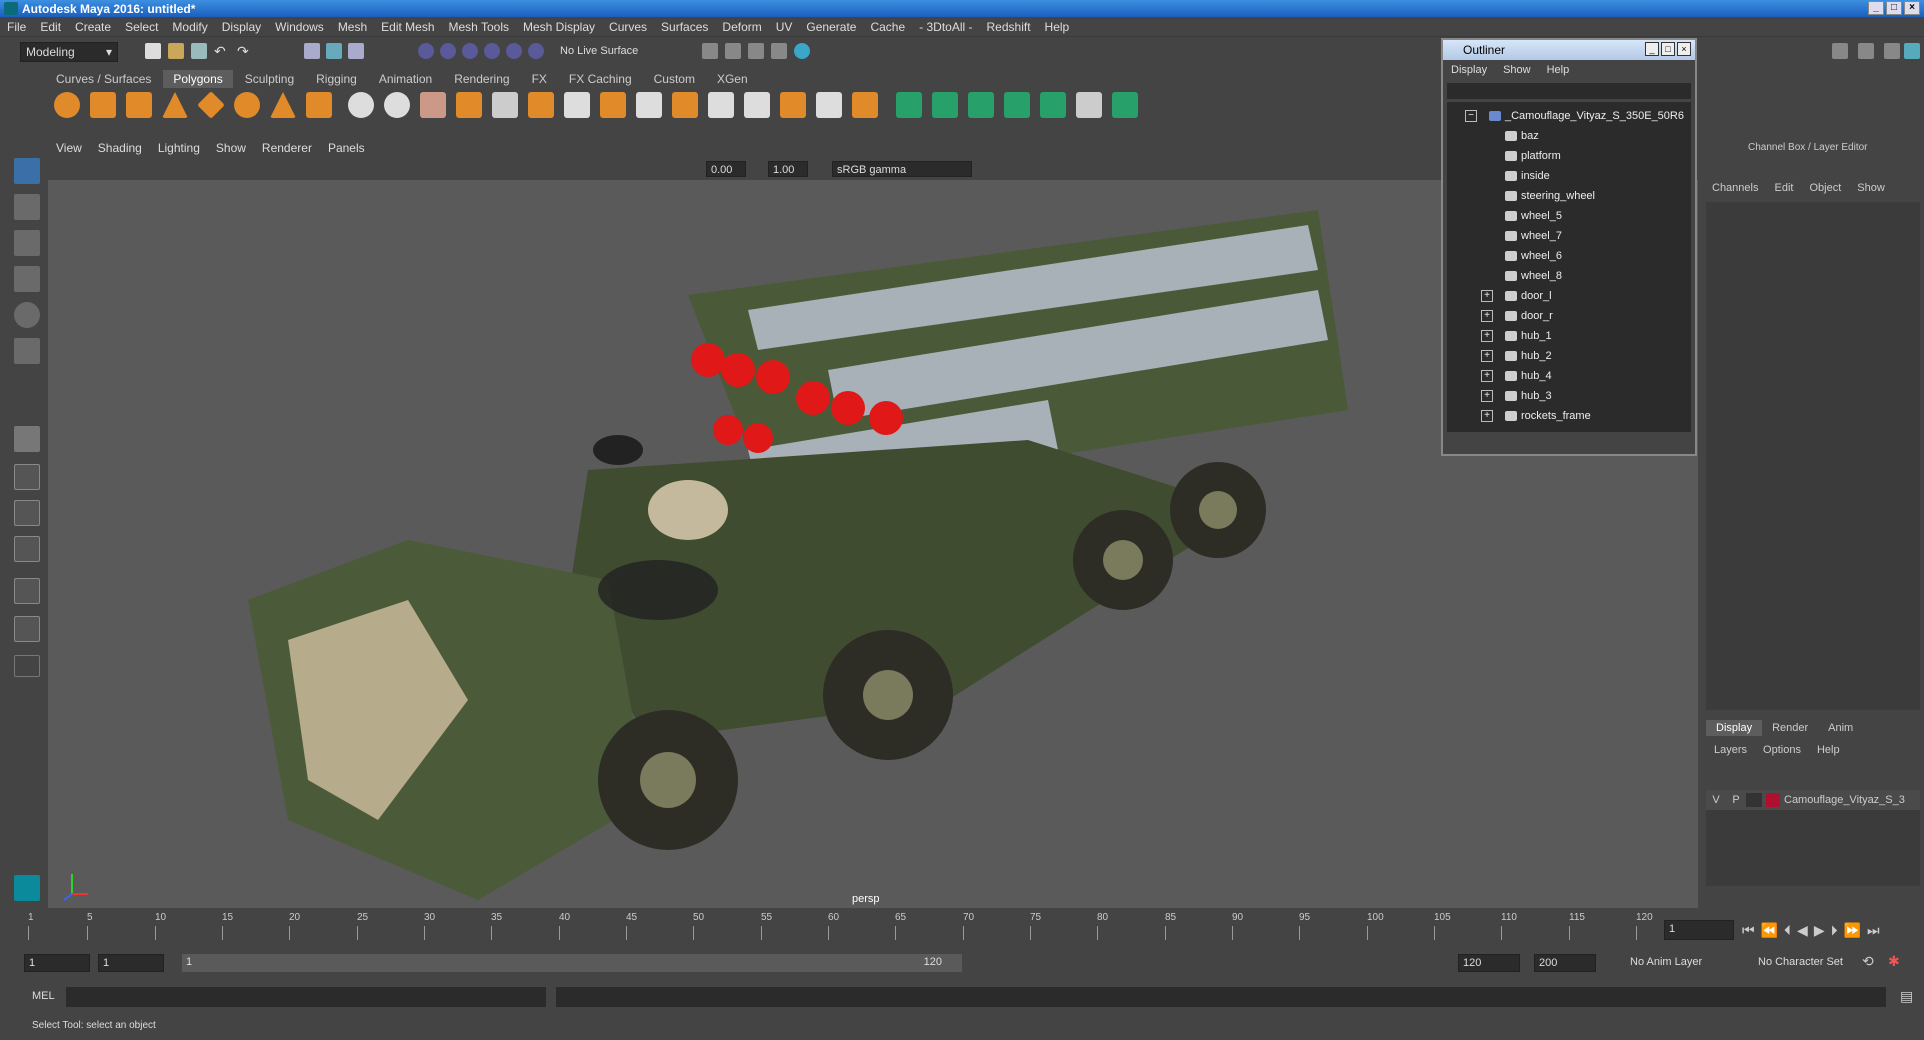  Describe the element at coordinates (103, 79) in the screenshot. I see `shelf-tab-curves-surfaces: Curves / Surfaces` at that location.